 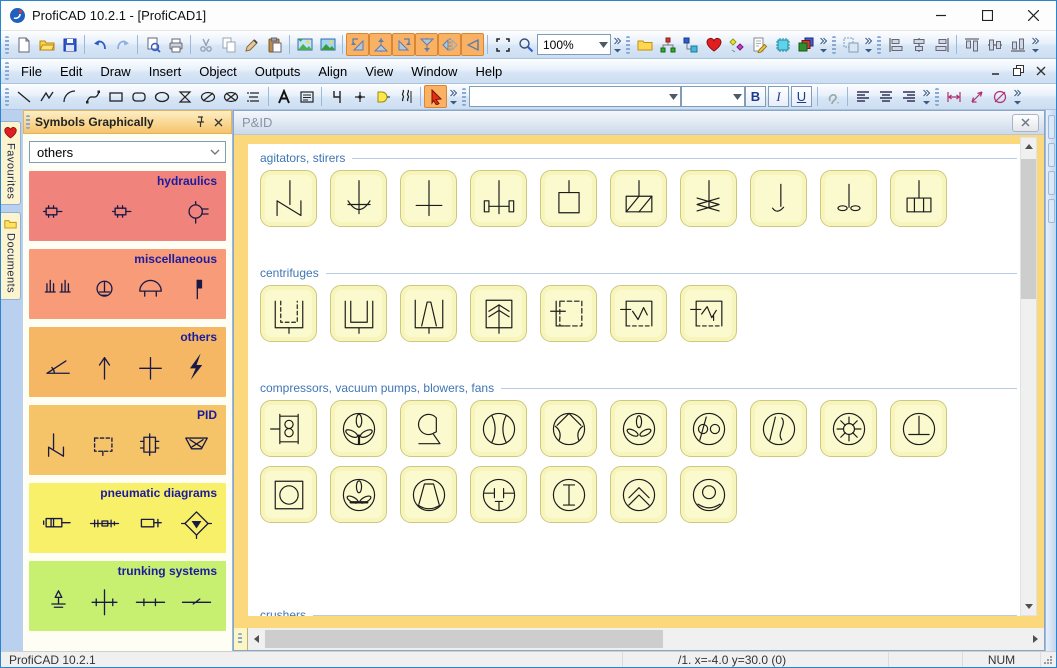 I want to click on font-size-combo, so click(x=713, y=96).